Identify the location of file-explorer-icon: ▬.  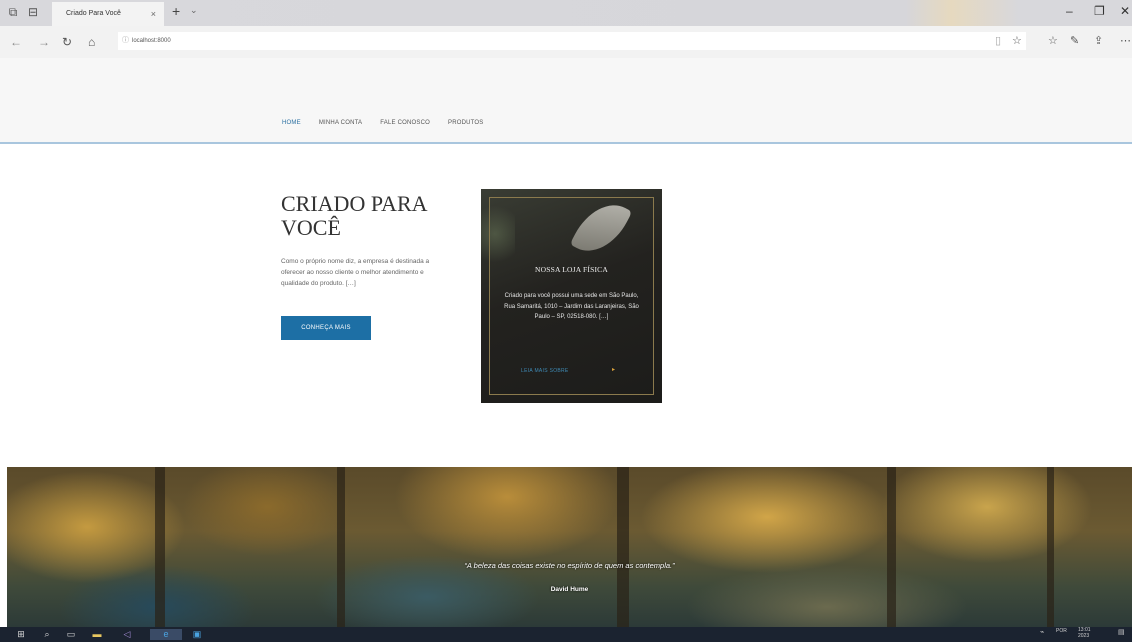
(97, 634).